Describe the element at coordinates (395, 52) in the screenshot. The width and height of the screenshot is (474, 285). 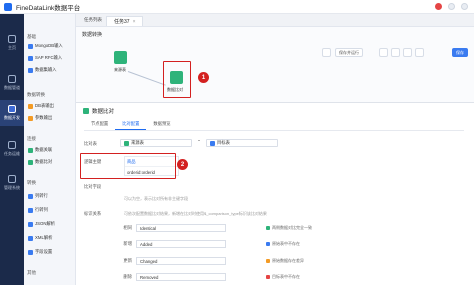
I see `fit-icon` at that location.